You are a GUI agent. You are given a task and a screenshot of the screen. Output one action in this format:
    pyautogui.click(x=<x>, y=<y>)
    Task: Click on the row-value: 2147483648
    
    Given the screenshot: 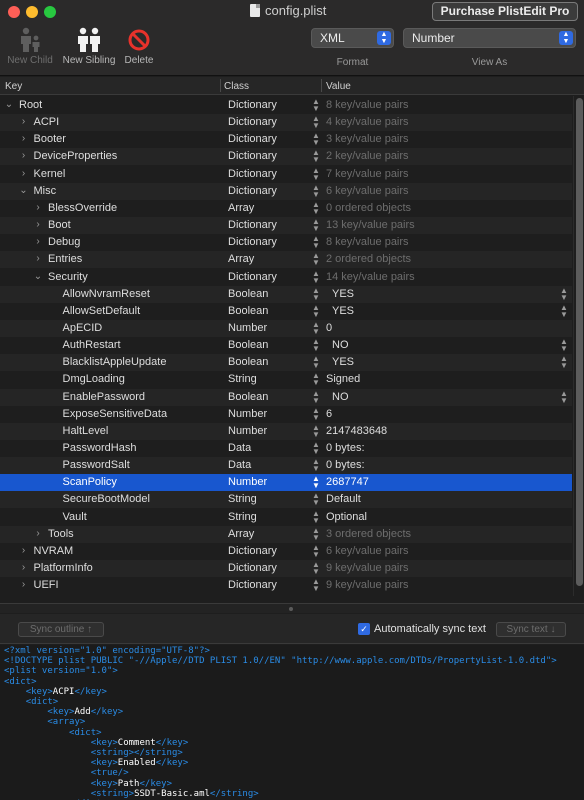 What is the action you would take?
    pyautogui.click(x=356, y=431)
    